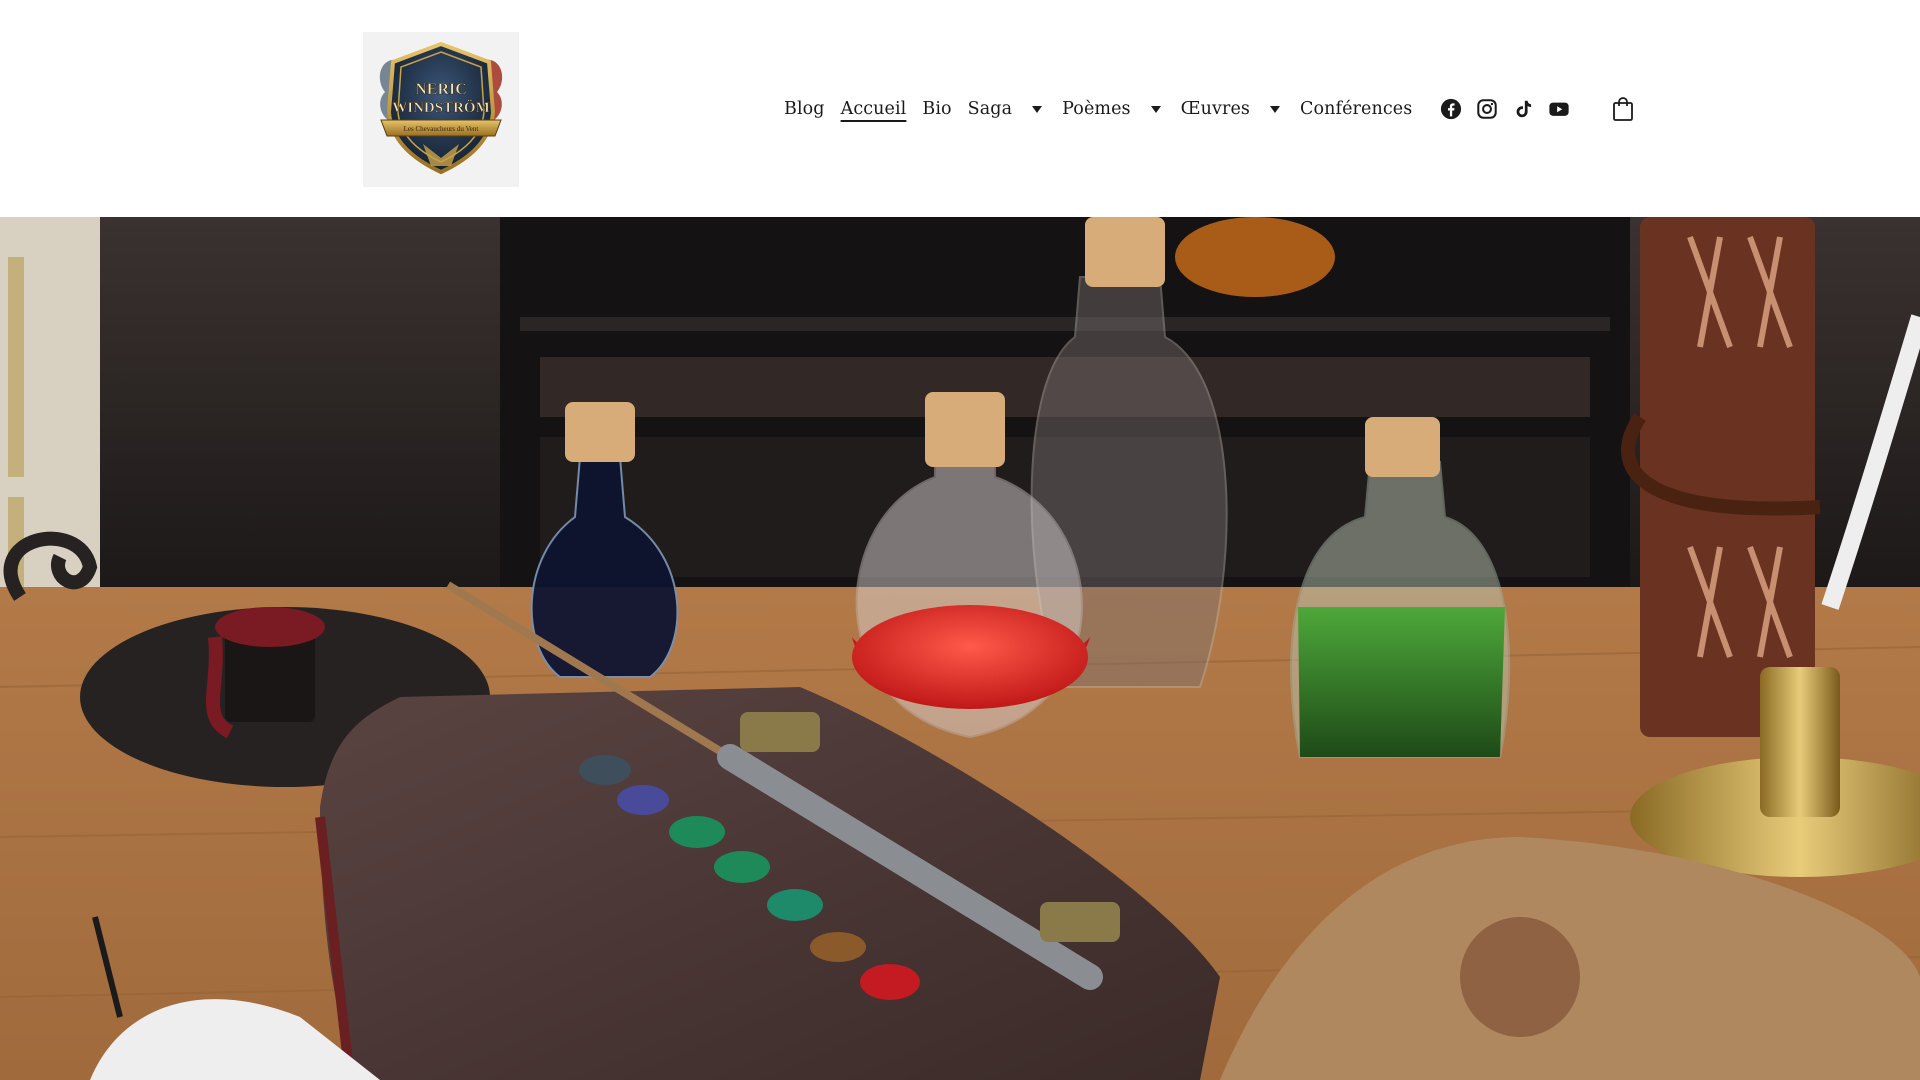 This screenshot has height=1080, width=1920. What do you see at coordinates (1623, 109) in the screenshot?
I see `shopping-bag-icon` at bounding box center [1623, 109].